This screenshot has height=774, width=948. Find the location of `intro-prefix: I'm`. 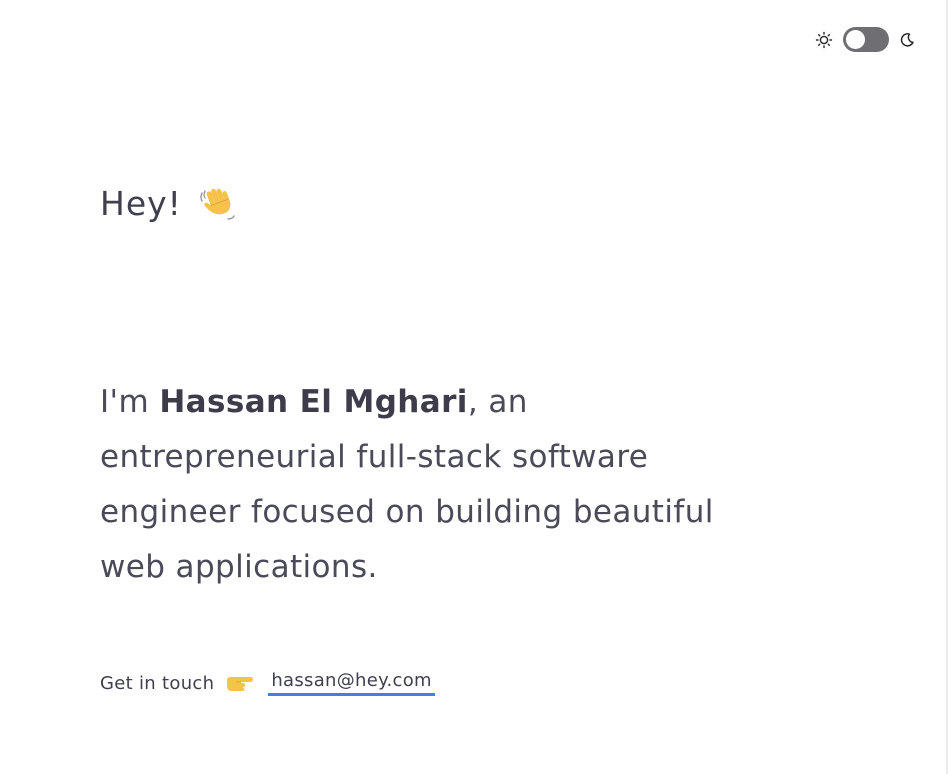

intro-prefix: I'm is located at coordinates (130, 402).